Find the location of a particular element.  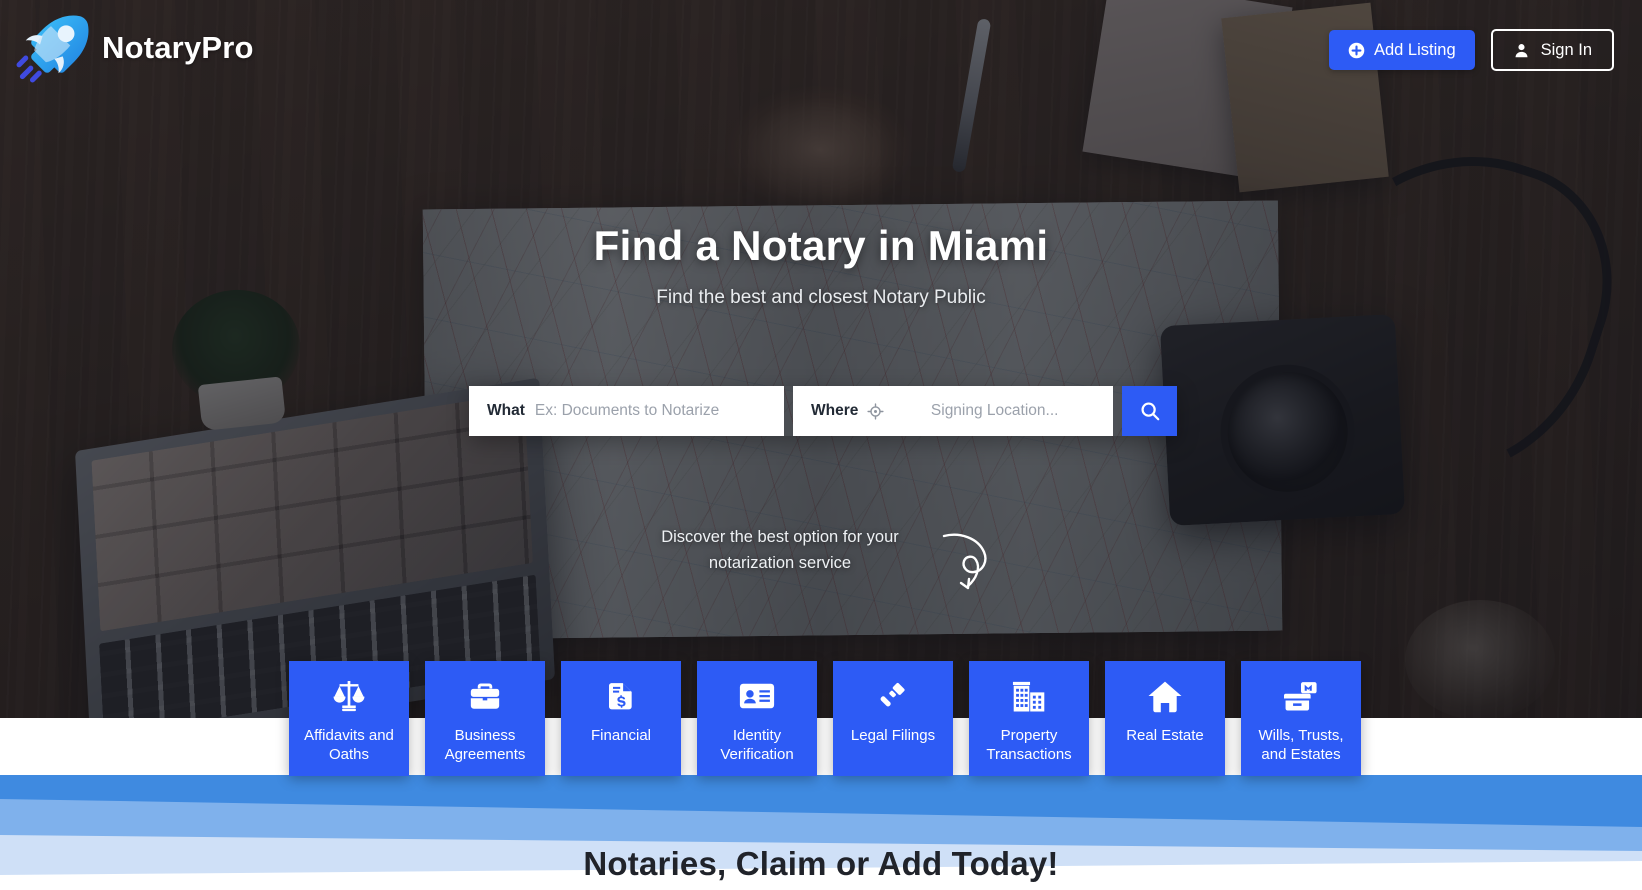

category-label: Property Transactions is located at coordinates (1029, 745).